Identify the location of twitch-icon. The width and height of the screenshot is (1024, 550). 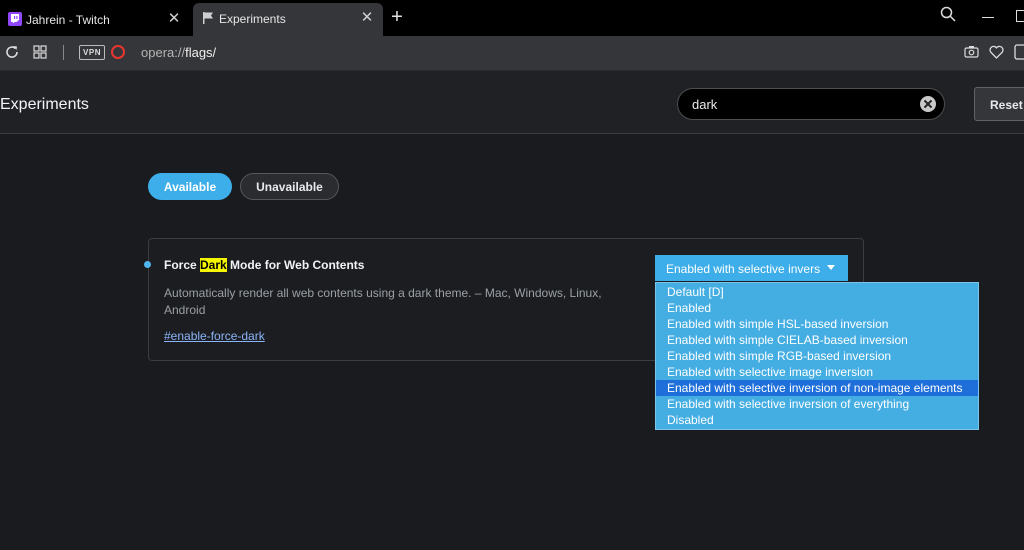
(15, 19).